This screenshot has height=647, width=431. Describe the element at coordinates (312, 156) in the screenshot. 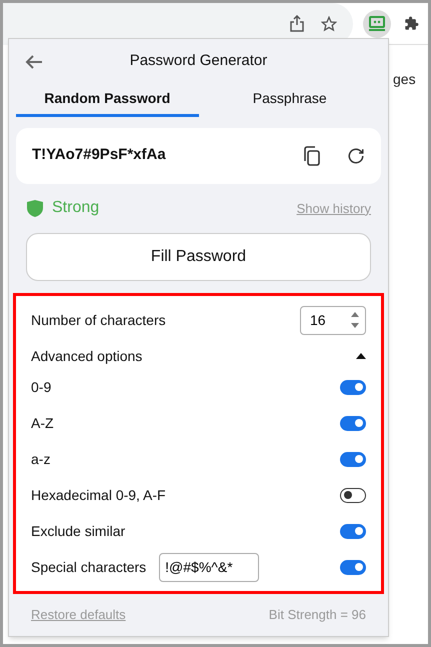

I see `copy-icon` at that location.